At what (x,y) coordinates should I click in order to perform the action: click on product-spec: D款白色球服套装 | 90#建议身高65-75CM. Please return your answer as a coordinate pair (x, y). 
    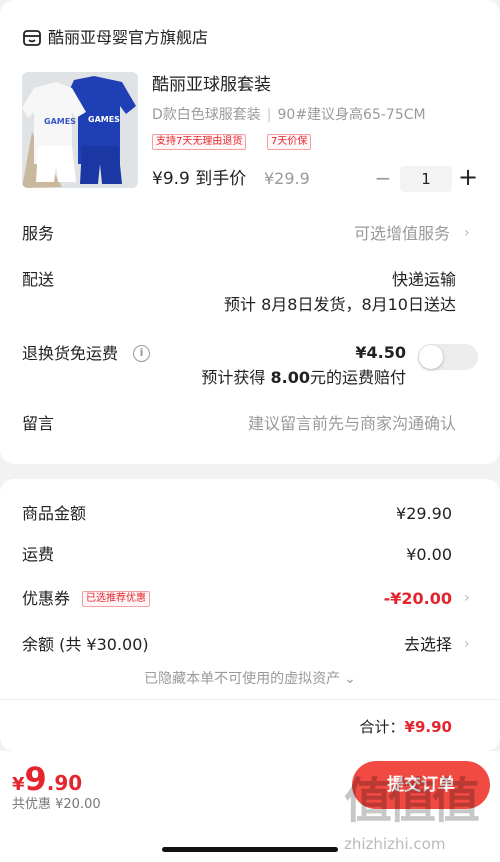
    Looking at the image, I should click on (289, 115).